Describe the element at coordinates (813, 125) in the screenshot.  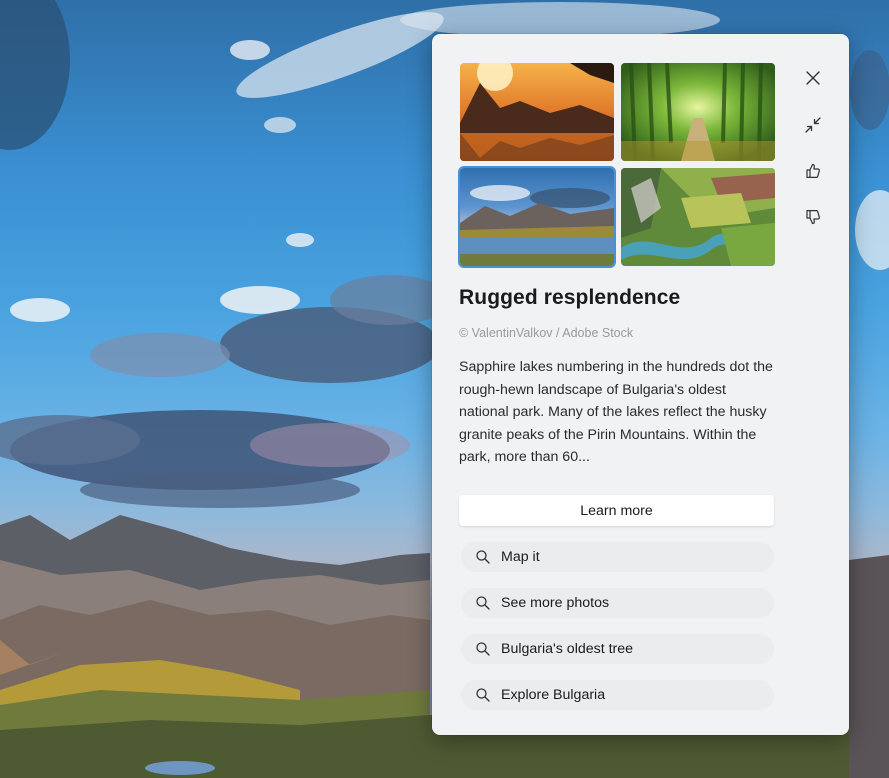
I see `collapse-icon` at that location.